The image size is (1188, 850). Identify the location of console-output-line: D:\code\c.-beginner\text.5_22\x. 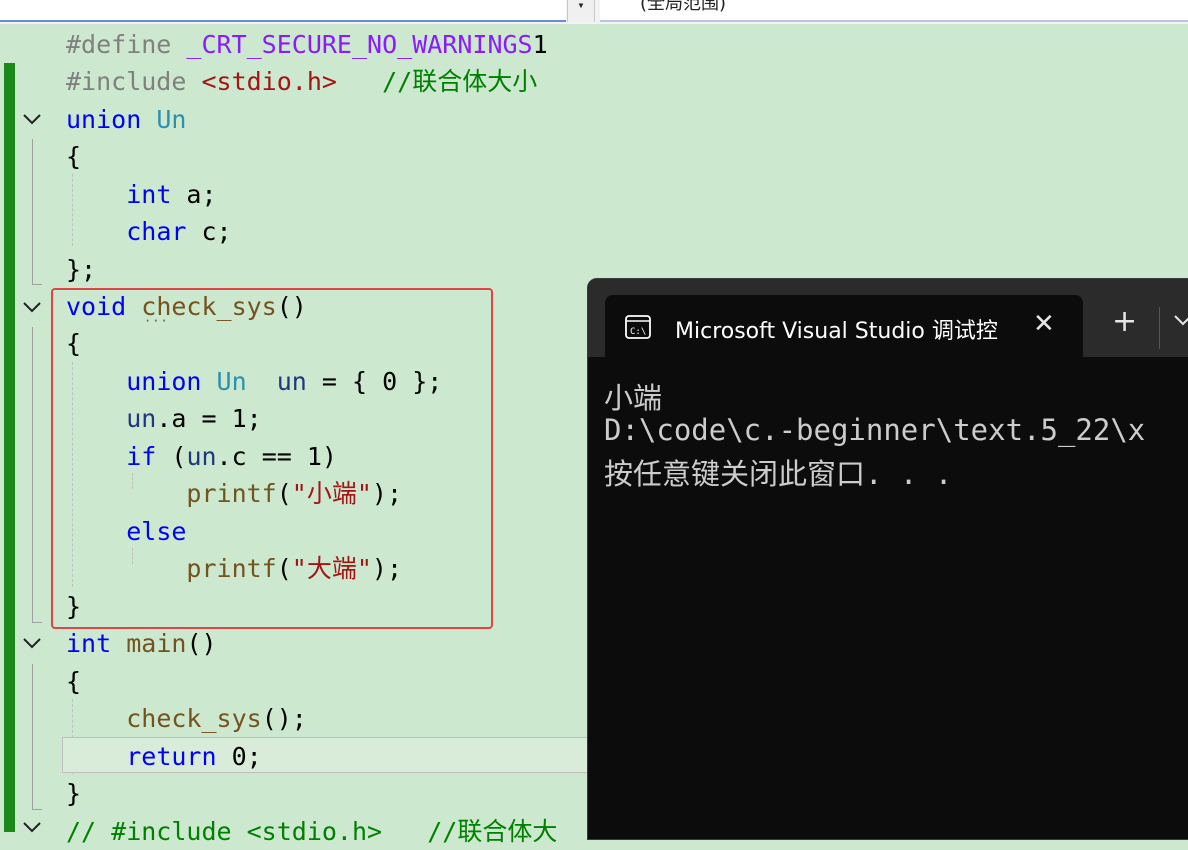
(875, 430).